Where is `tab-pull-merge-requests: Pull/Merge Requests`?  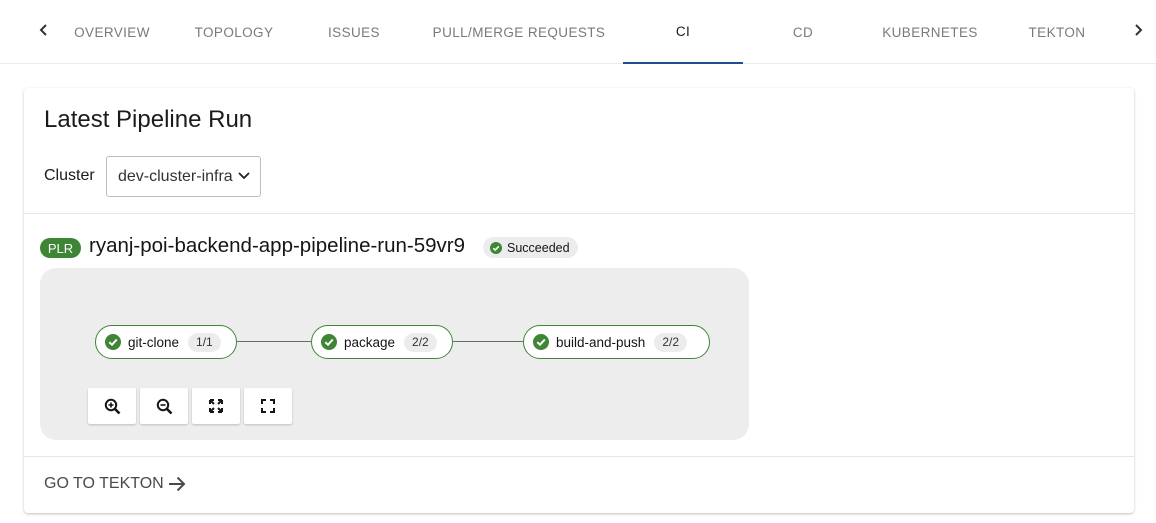 tab-pull-merge-requests: Pull/Merge Requests is located at coordinates (519, 32).